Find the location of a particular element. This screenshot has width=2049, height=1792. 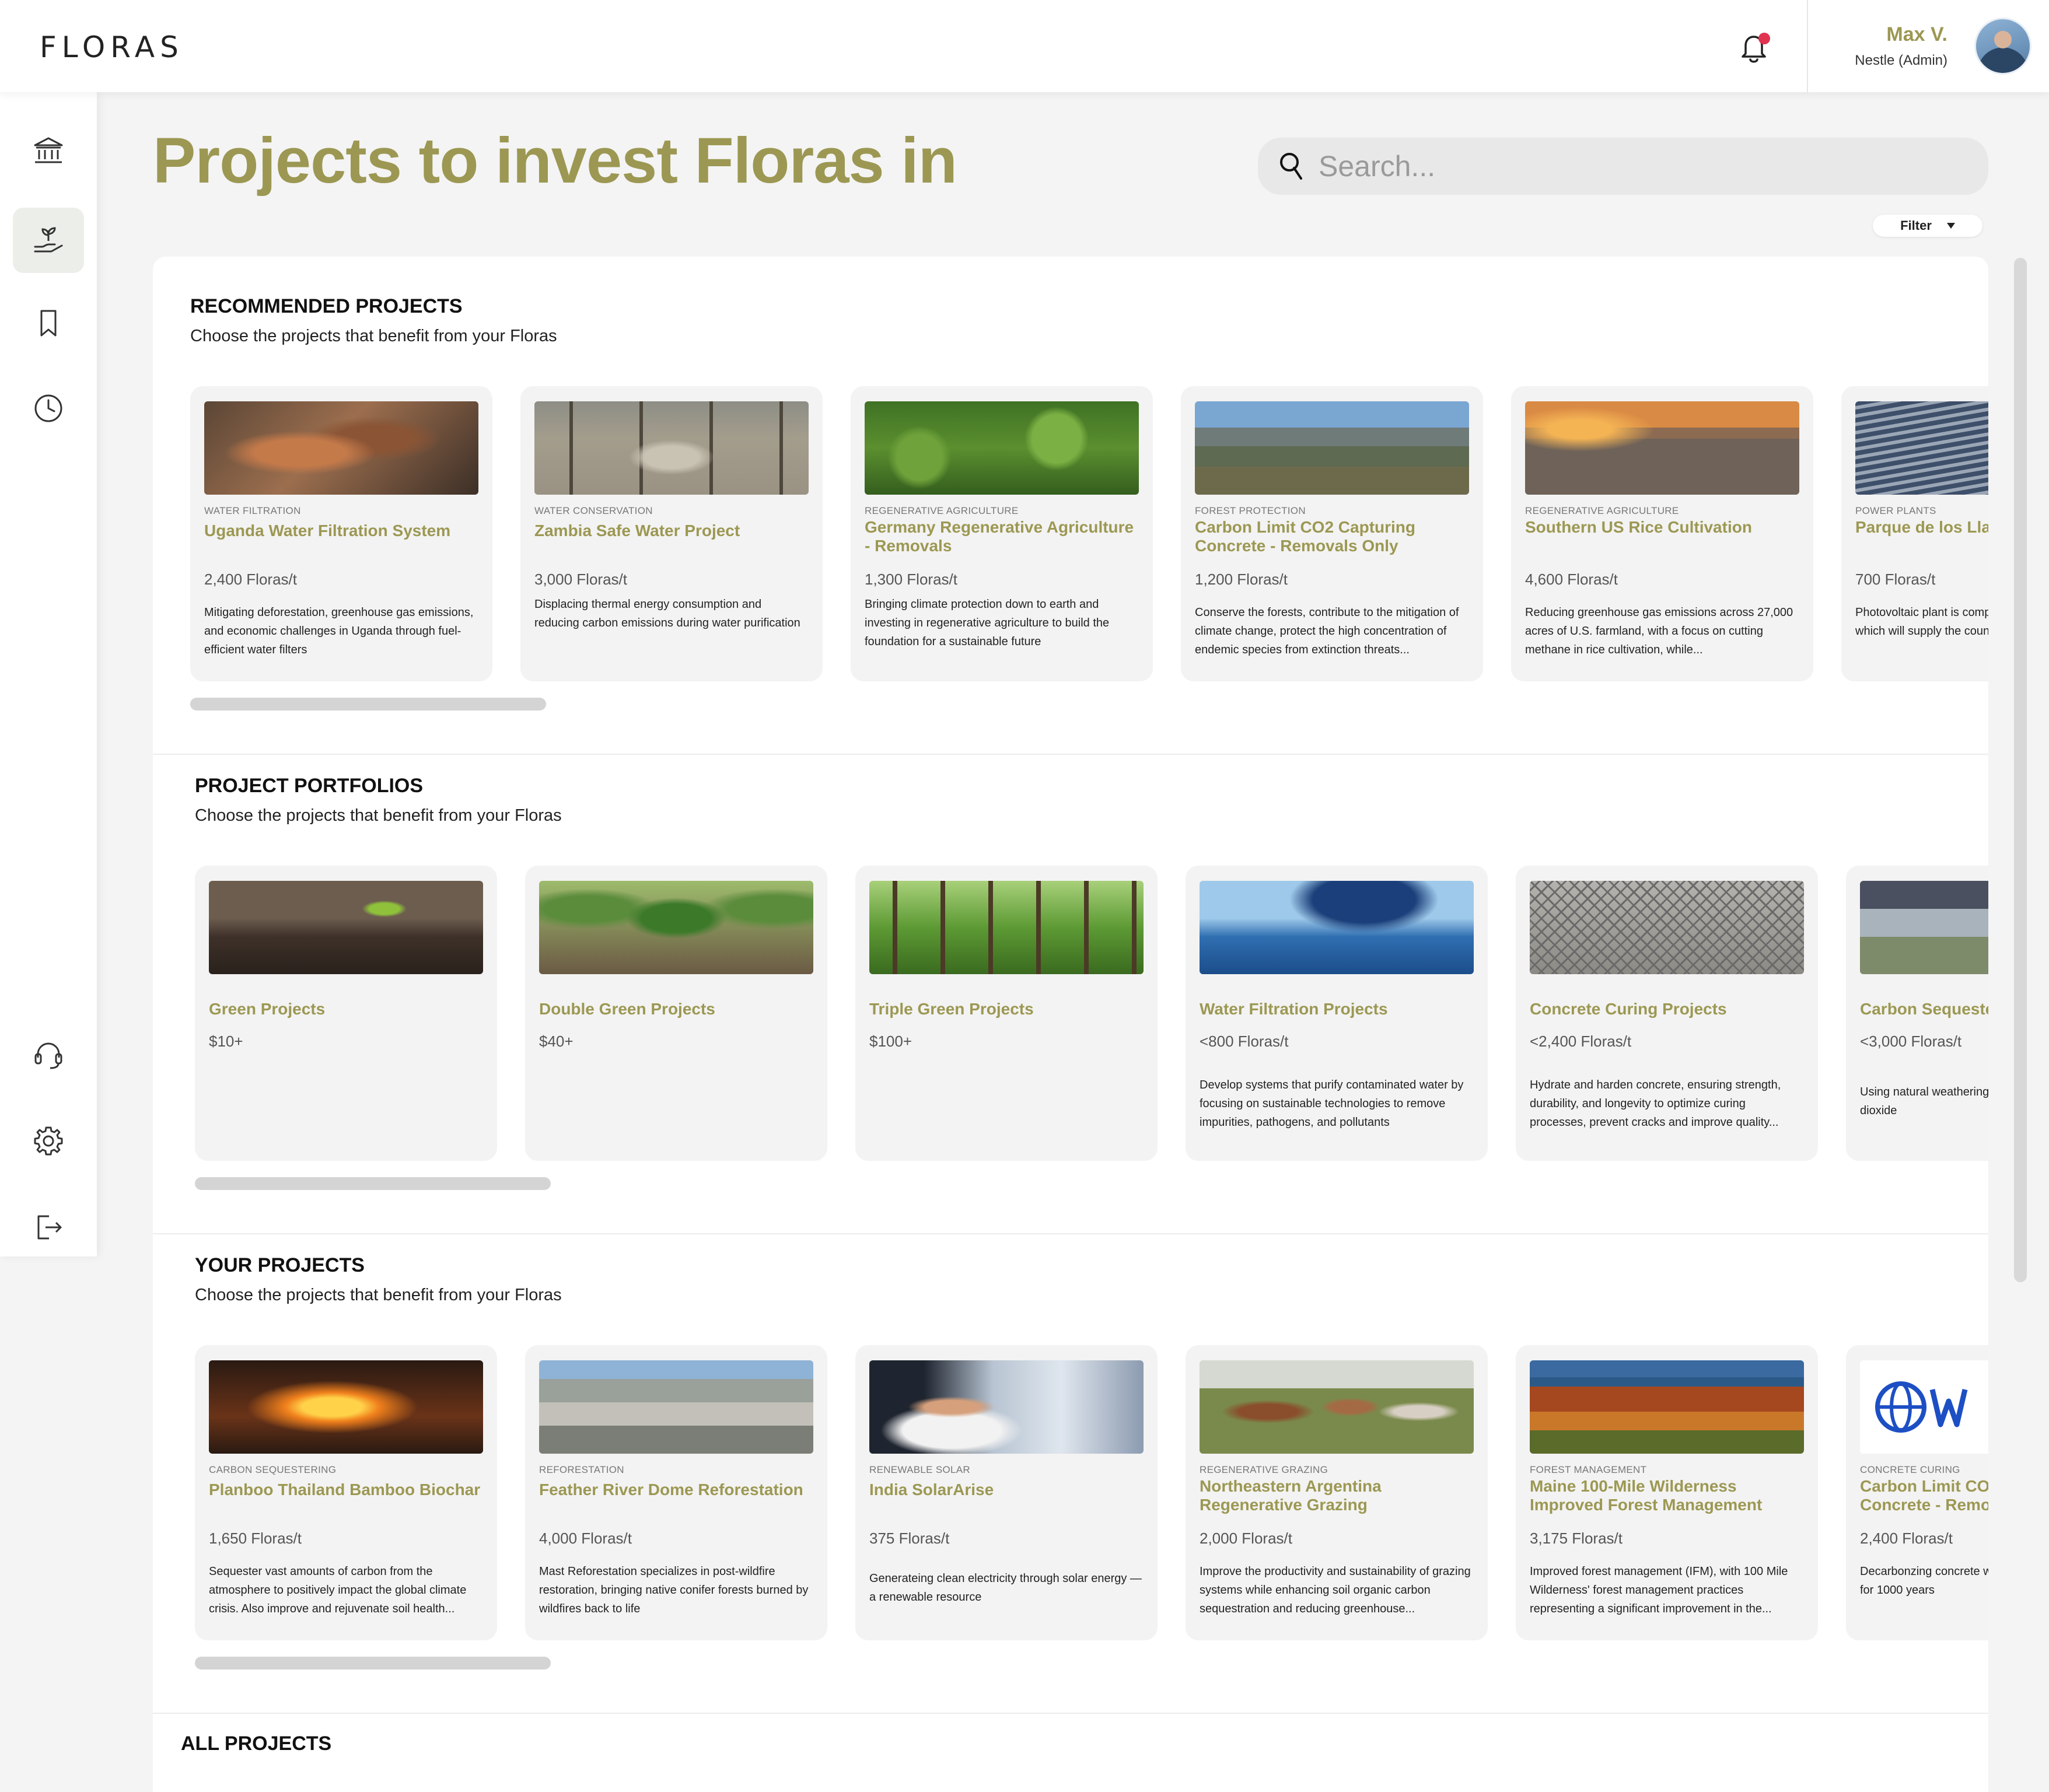

project-price: 4,000 Floras/t is located at coordinates (585, 1538).